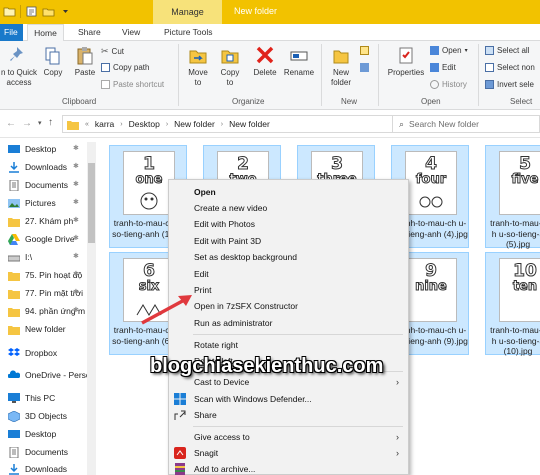 The image size is (540, 475). What do you see at coordinates (31, 11) in the screenshot?
I see `quick-properties-icon` at bounding box center [31, 11].